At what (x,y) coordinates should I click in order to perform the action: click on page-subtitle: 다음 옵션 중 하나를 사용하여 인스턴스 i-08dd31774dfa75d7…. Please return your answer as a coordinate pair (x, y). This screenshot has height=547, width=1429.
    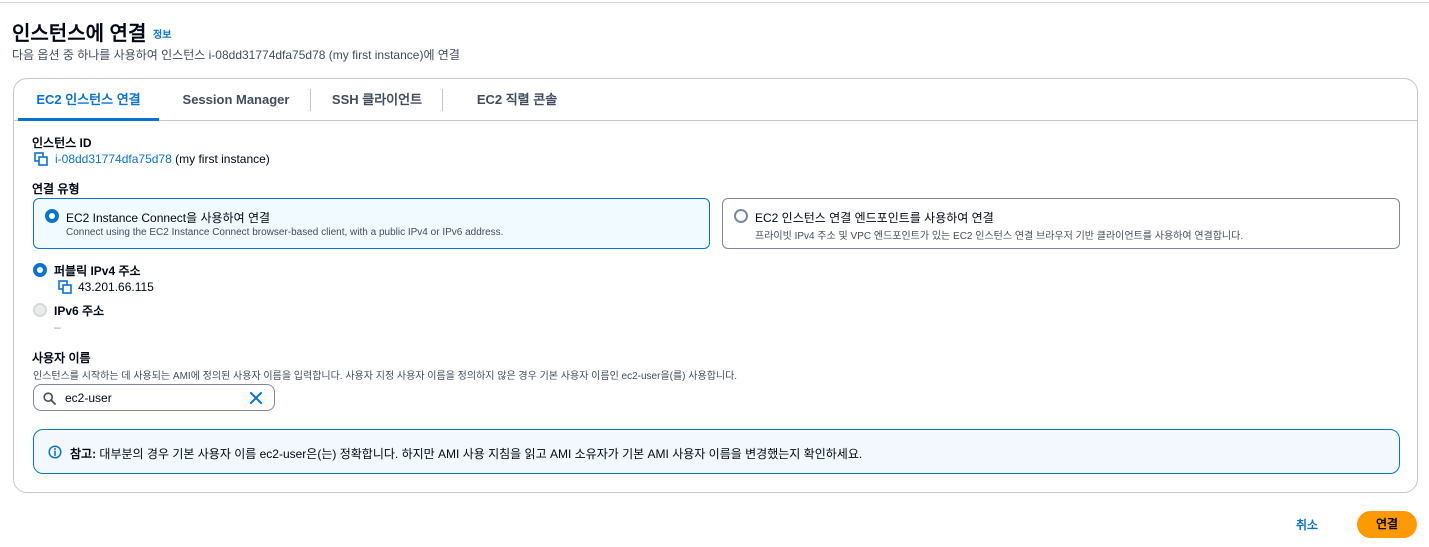
    Looking at the image, I should click on (236, 55).